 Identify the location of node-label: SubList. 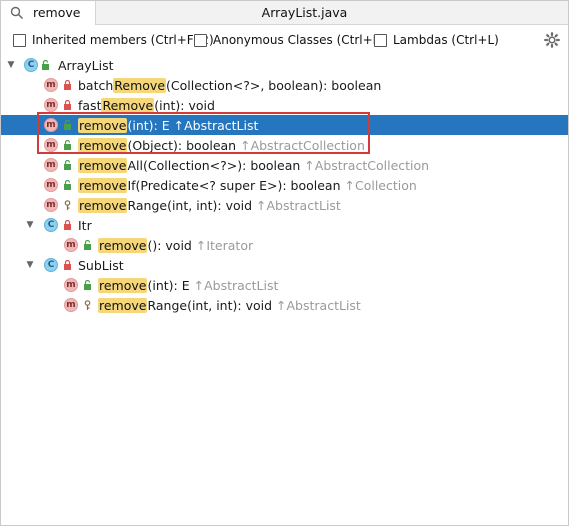
(101, 265).